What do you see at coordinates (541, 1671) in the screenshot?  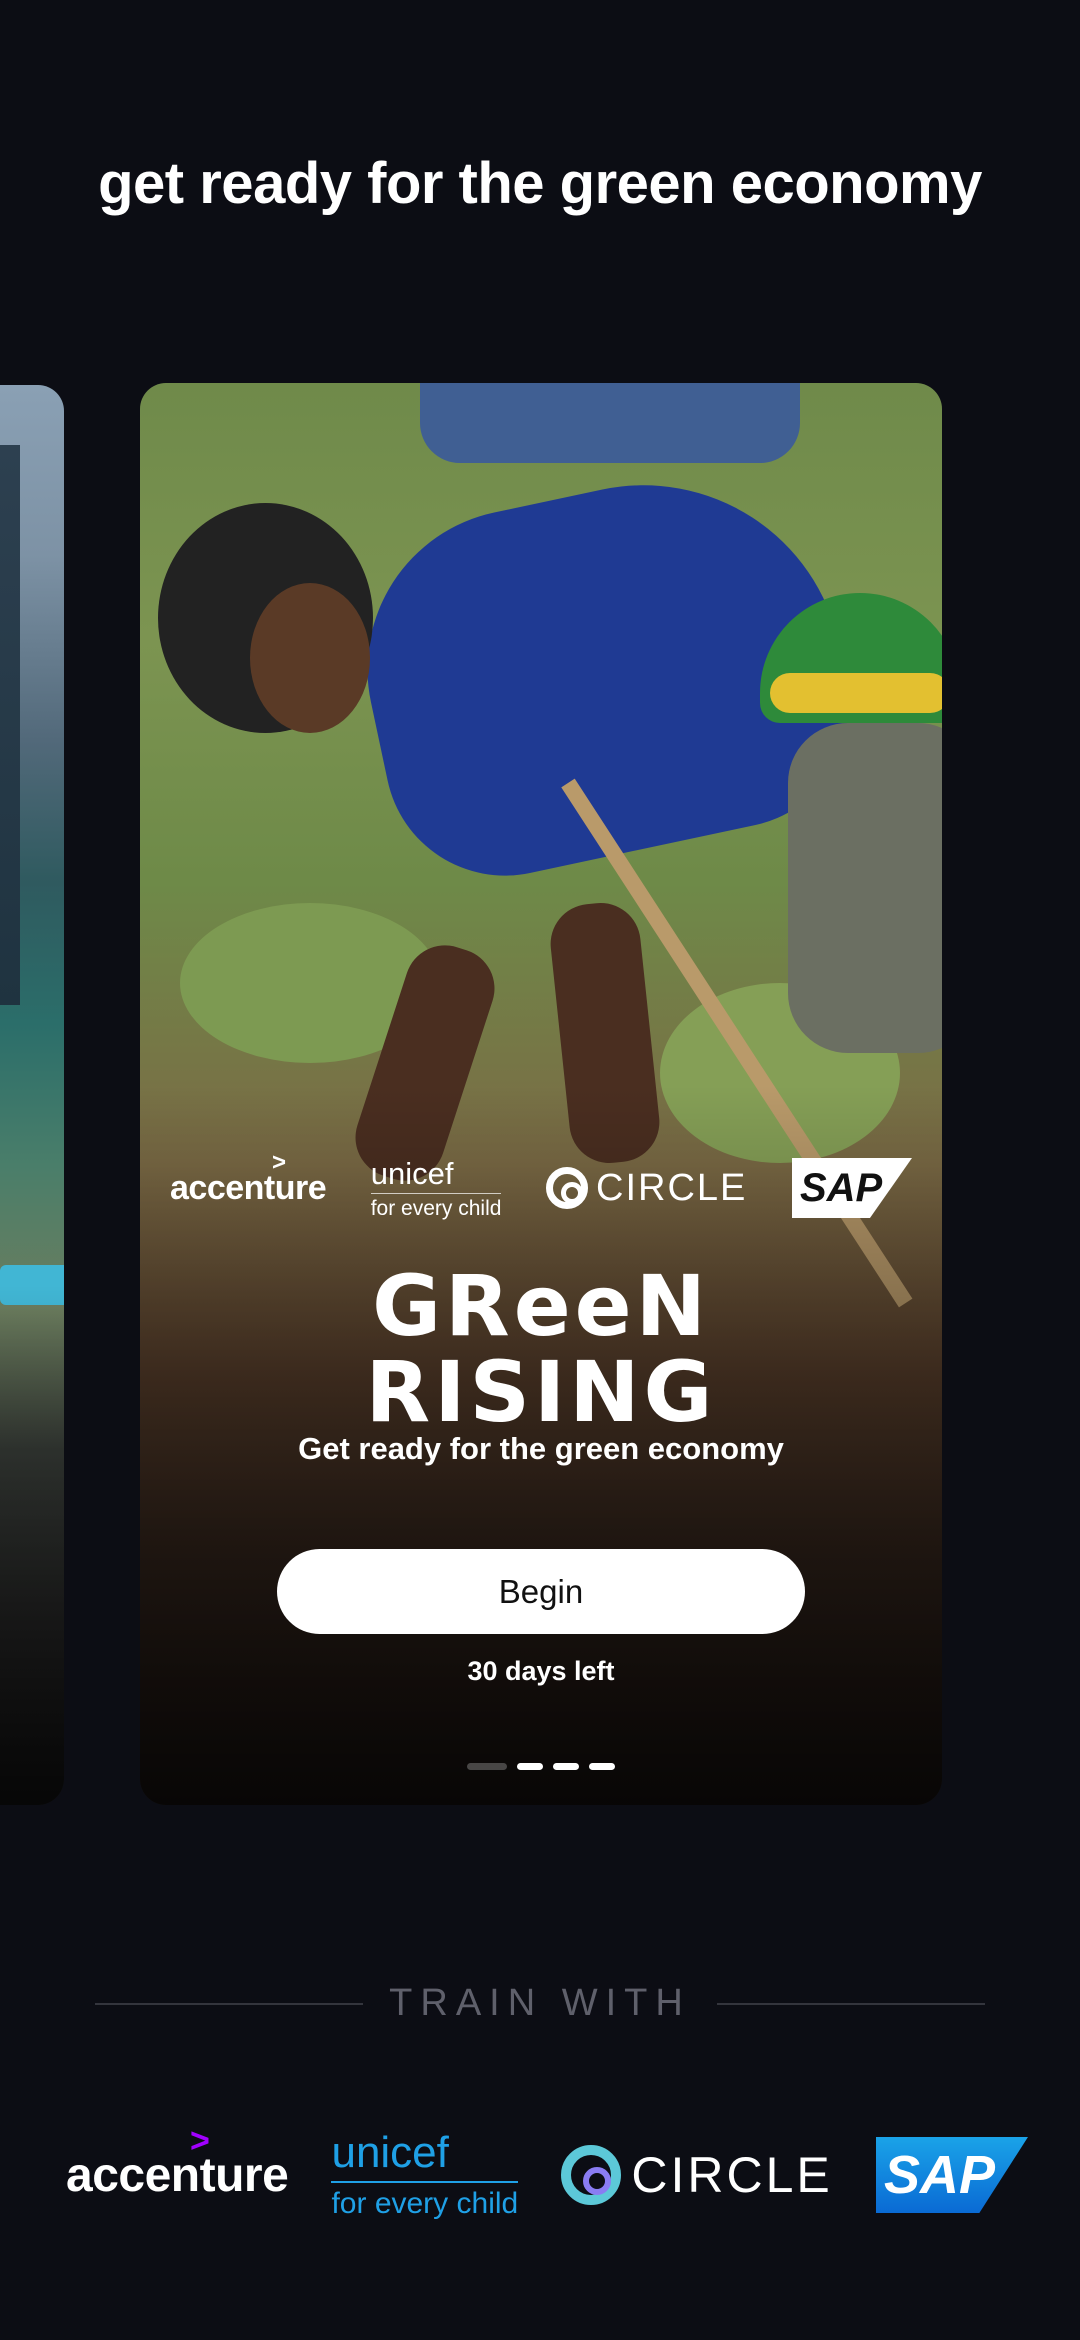 I see `days-left-label: 30 days left` at bounding box center [541, 1671].